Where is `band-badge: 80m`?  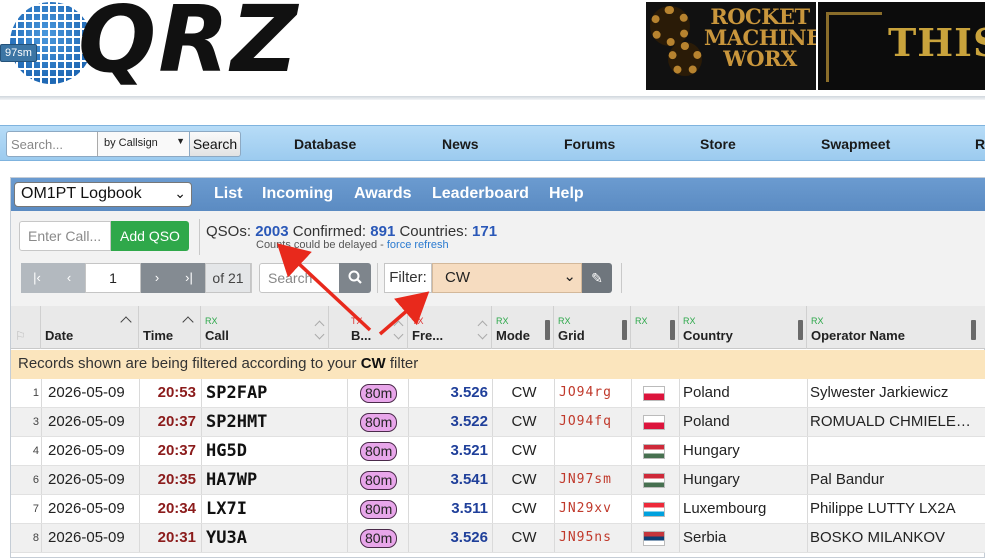 band-badge: 80m is located at coordinates (379, 509).